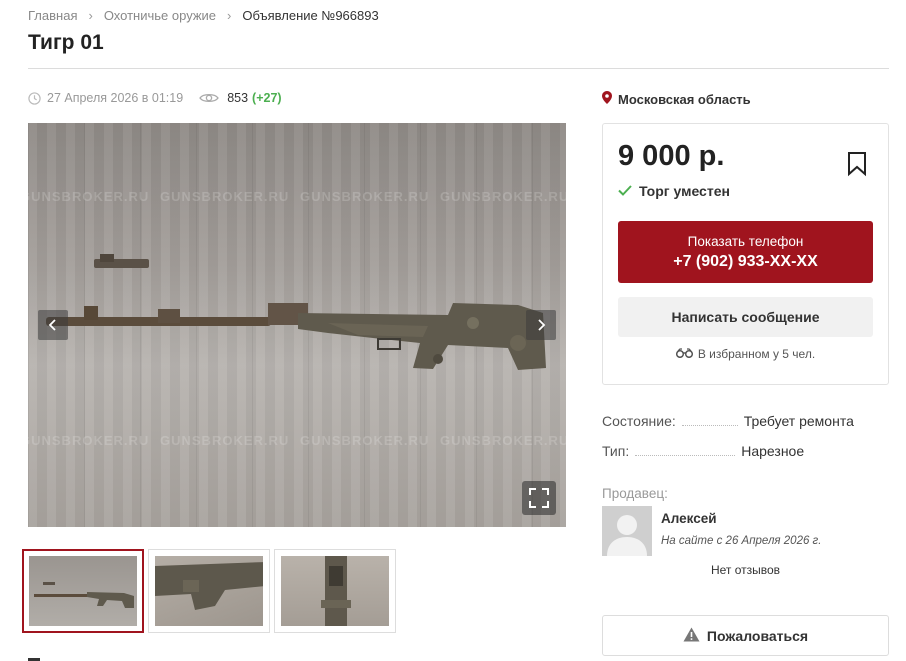  I want to click on show-phone-button: Показать телефон +7 (902) 933-XX-XX, so click(745, 252).